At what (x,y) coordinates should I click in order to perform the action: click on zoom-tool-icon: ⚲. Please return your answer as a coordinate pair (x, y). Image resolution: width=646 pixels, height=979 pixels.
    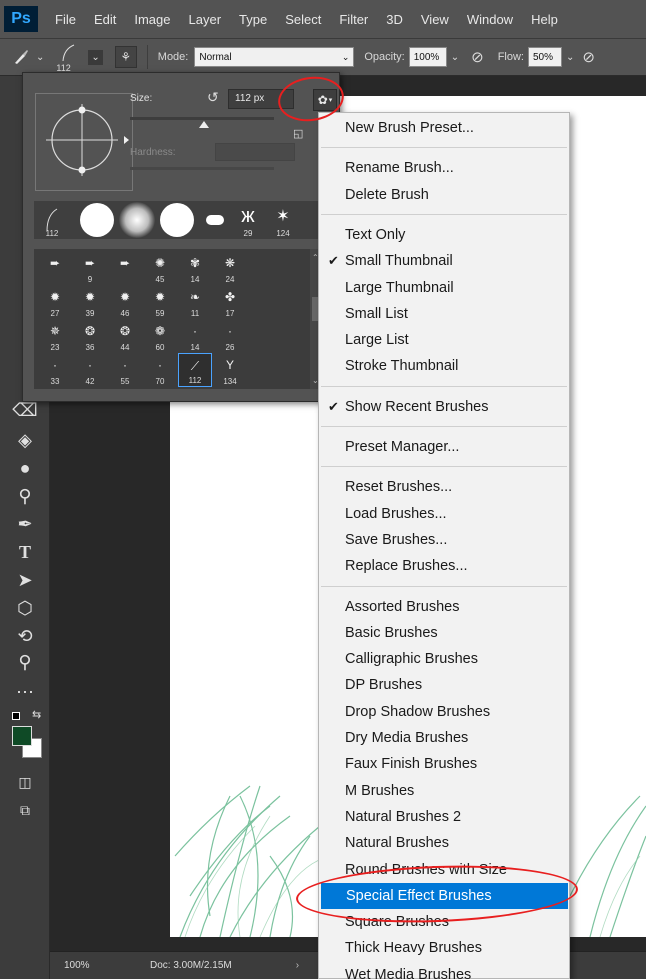
    Looking at the image, I should click on (25, 662).